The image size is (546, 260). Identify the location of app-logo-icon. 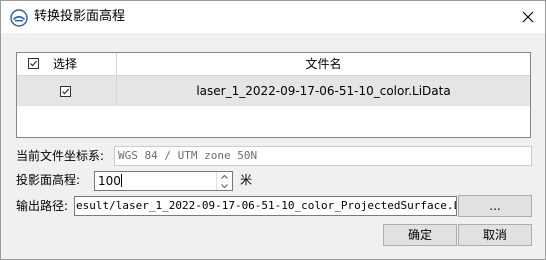
(19, 18).